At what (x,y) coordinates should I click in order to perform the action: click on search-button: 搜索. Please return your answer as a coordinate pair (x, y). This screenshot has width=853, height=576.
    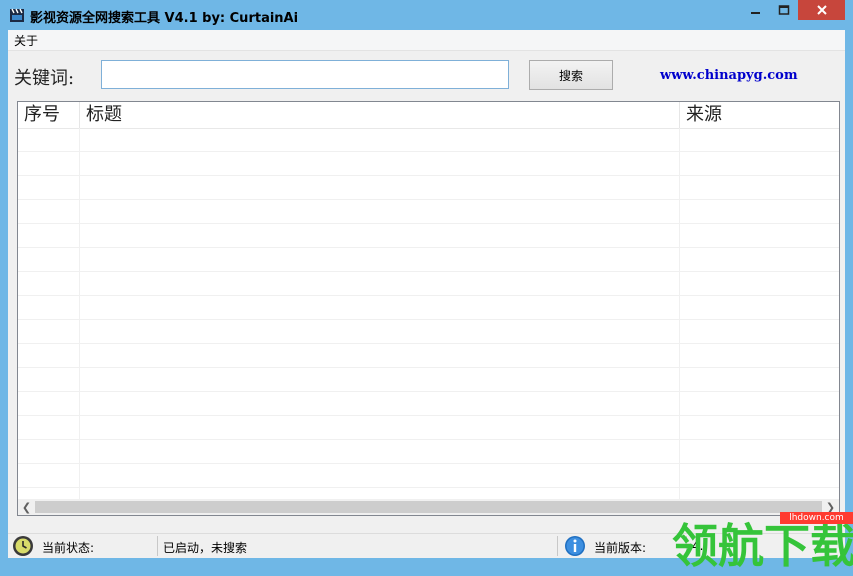
    Looking at the image, I should click on (571, 75).